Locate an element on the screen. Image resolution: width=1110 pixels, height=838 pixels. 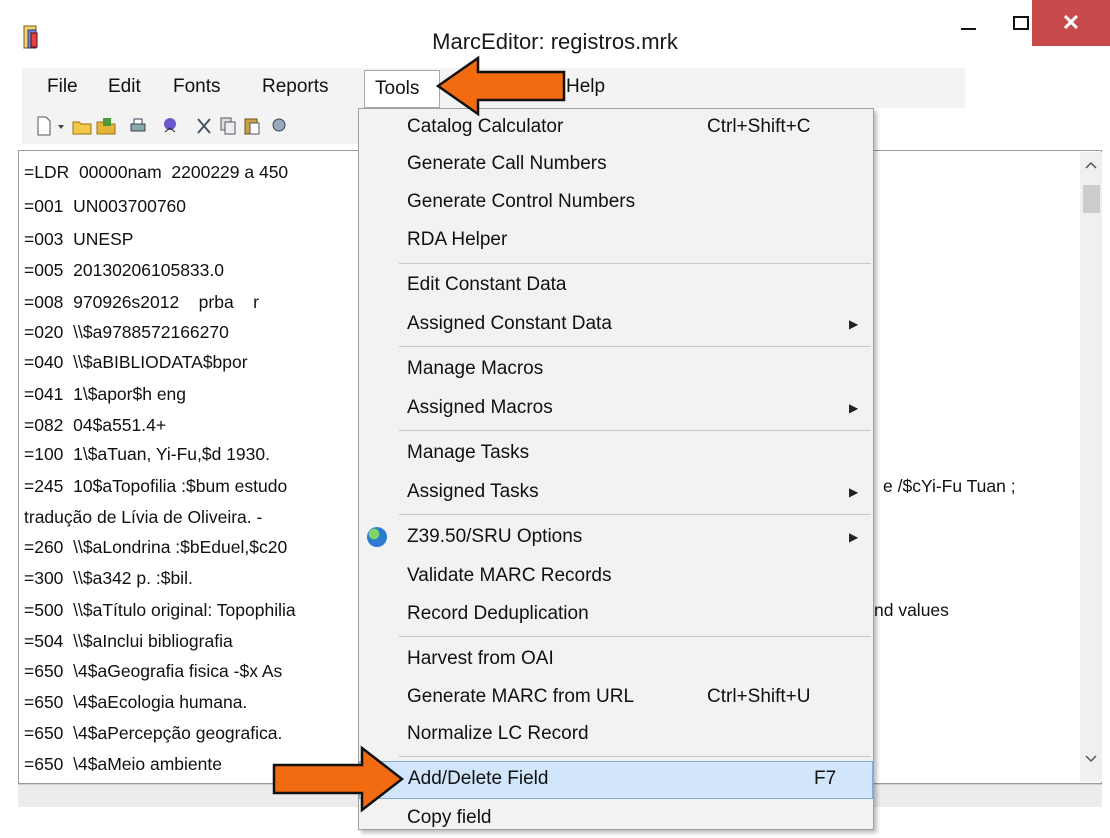
record-line-041: =041 1\$apor$h eng is located at coordinates (105, 394).